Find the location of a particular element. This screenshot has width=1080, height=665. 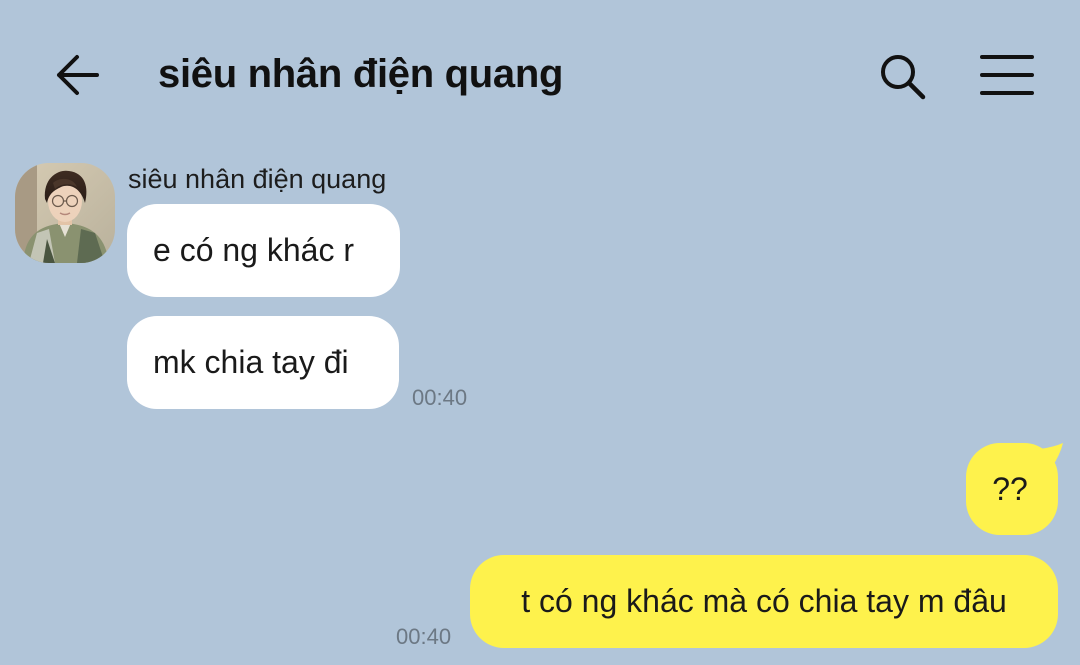

message-text: t có ng khác mà có chia tay m đâu is located at coordinates (764, 601).